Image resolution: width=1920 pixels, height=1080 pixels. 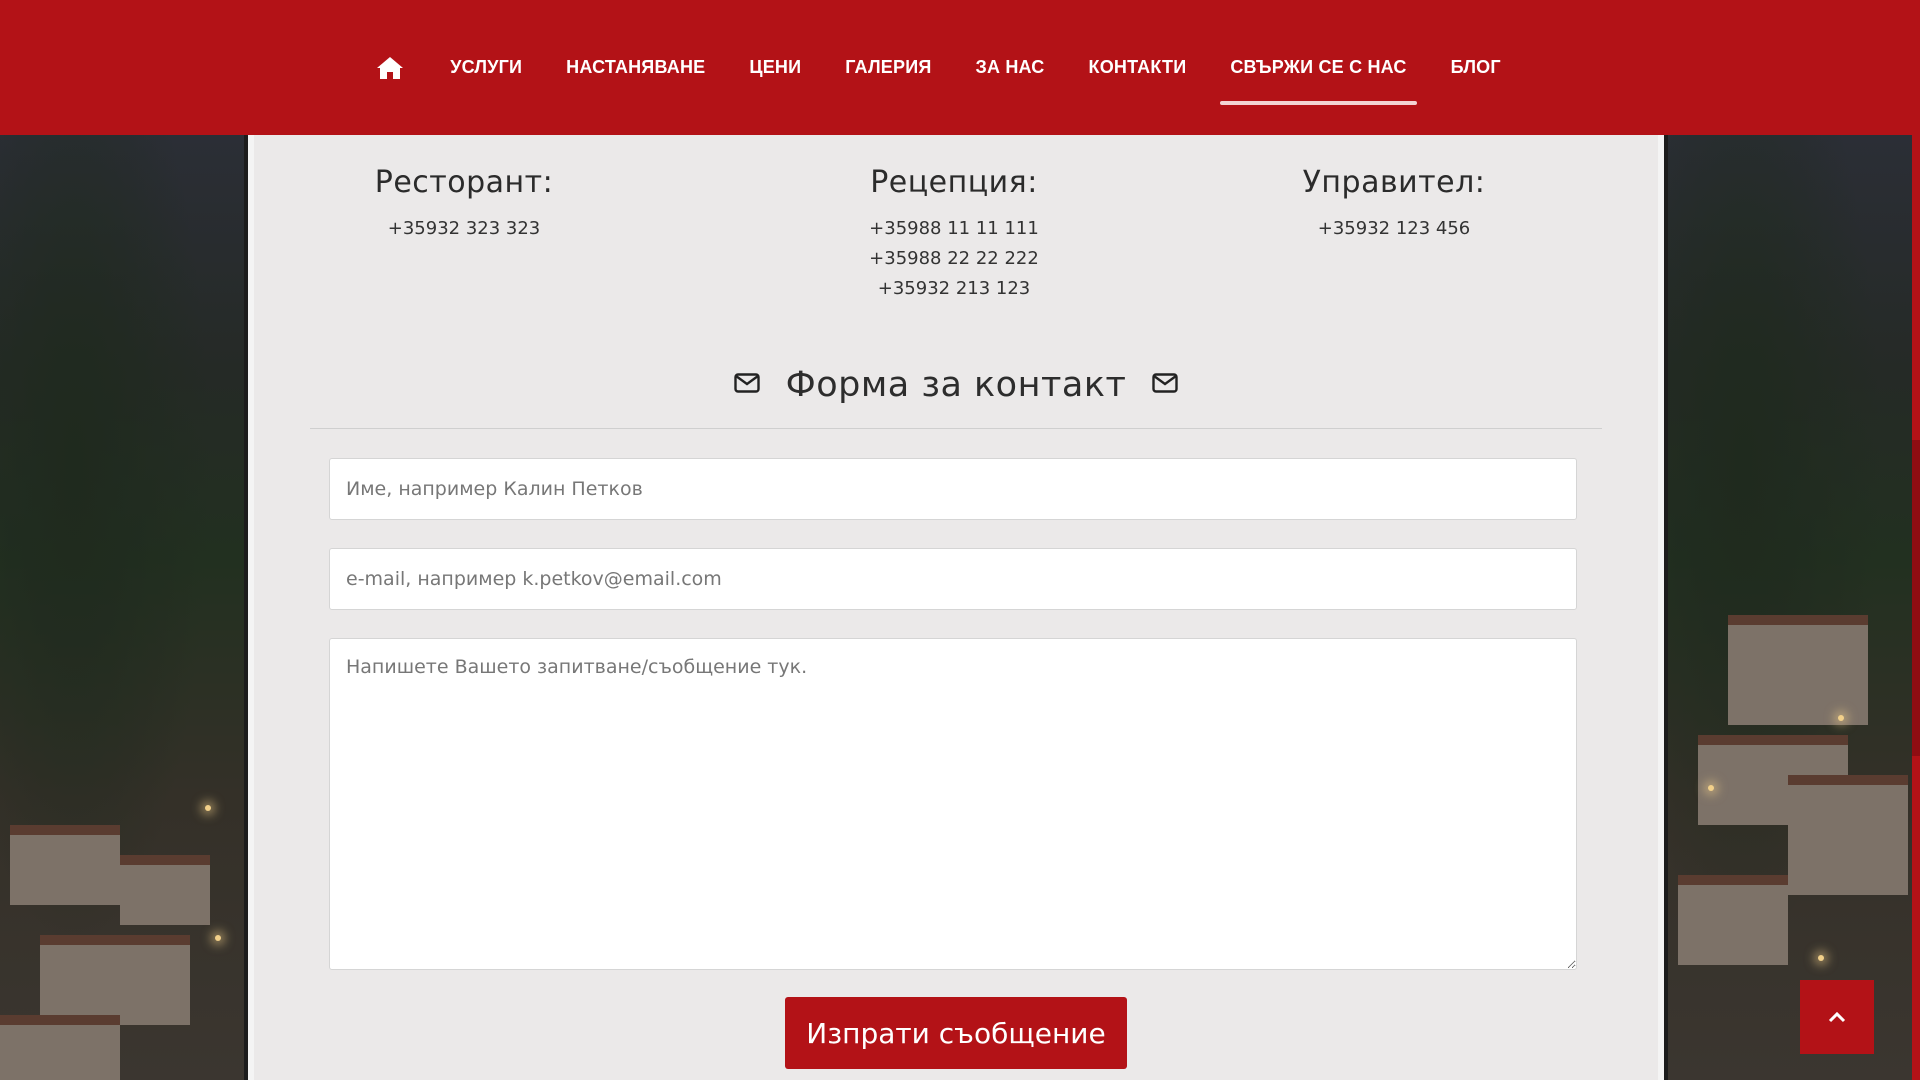 I want to click on page-scrollbar-thumb, so click(x=1916, y=598).